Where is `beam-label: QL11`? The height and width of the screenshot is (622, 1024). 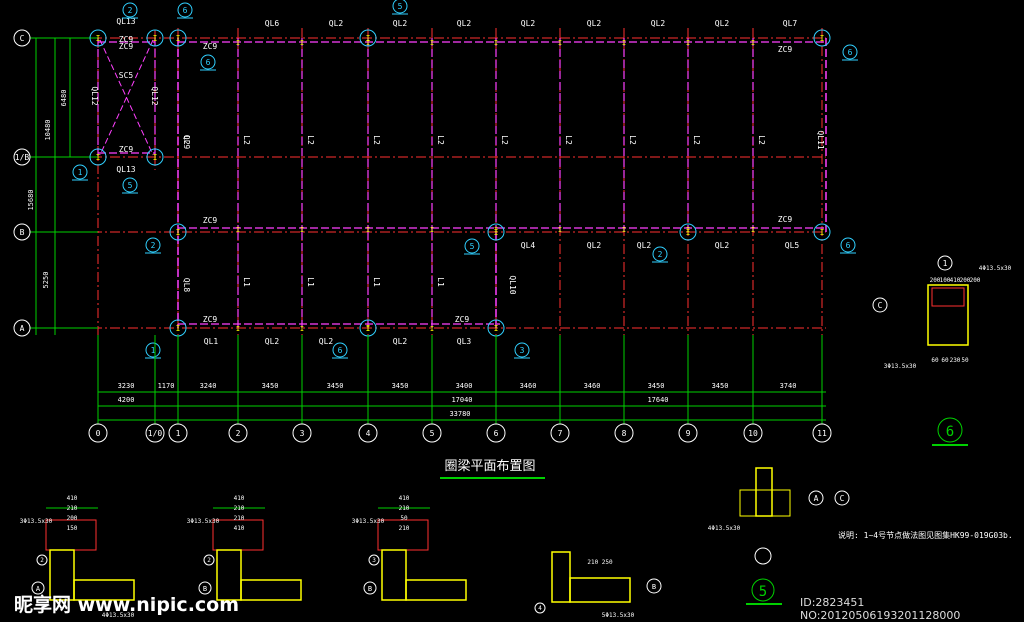
beam-label: QL11 is located at coordinates (820, 139).